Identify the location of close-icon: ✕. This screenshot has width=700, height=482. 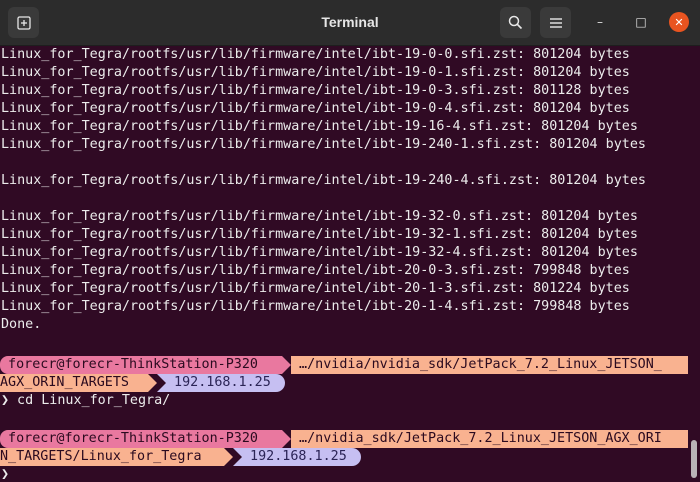
(679, 22).